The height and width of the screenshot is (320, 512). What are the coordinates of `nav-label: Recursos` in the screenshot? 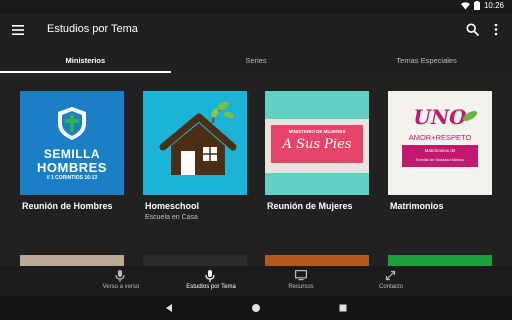 It's located at (301, 287).